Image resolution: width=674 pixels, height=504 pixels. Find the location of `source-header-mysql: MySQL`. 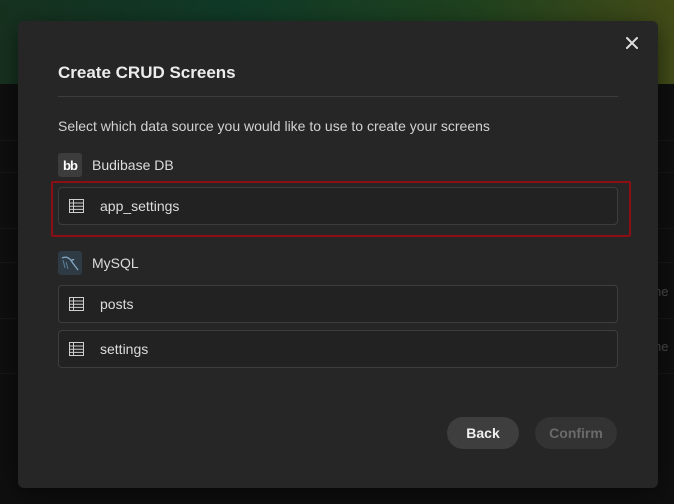

source-header-mysql: MySQL is located at coordinates (98, 263).